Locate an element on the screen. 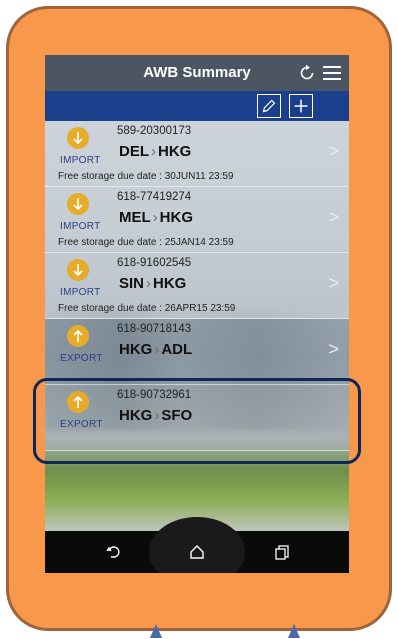 This screenshot has height=639, width=398. route: SIN › HKG is located at coordinates (152, 283).